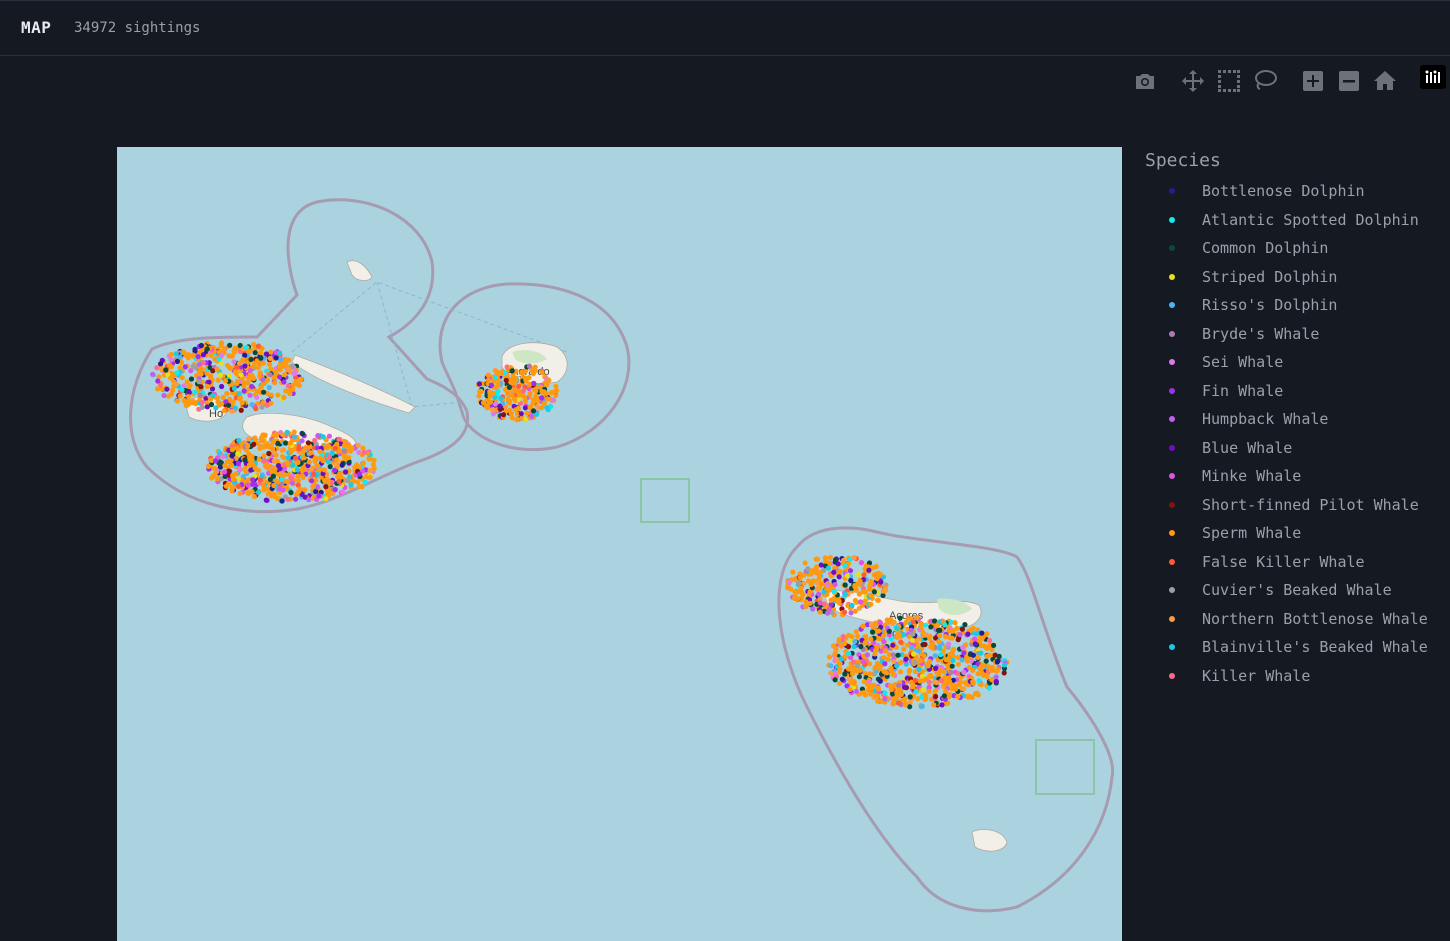 Image resolution: width=1450 pixels, height=941 pixels. Describe the element at coordinates (1433, 77) in the screenshot. I see `plotly-logo-icon` at that location.